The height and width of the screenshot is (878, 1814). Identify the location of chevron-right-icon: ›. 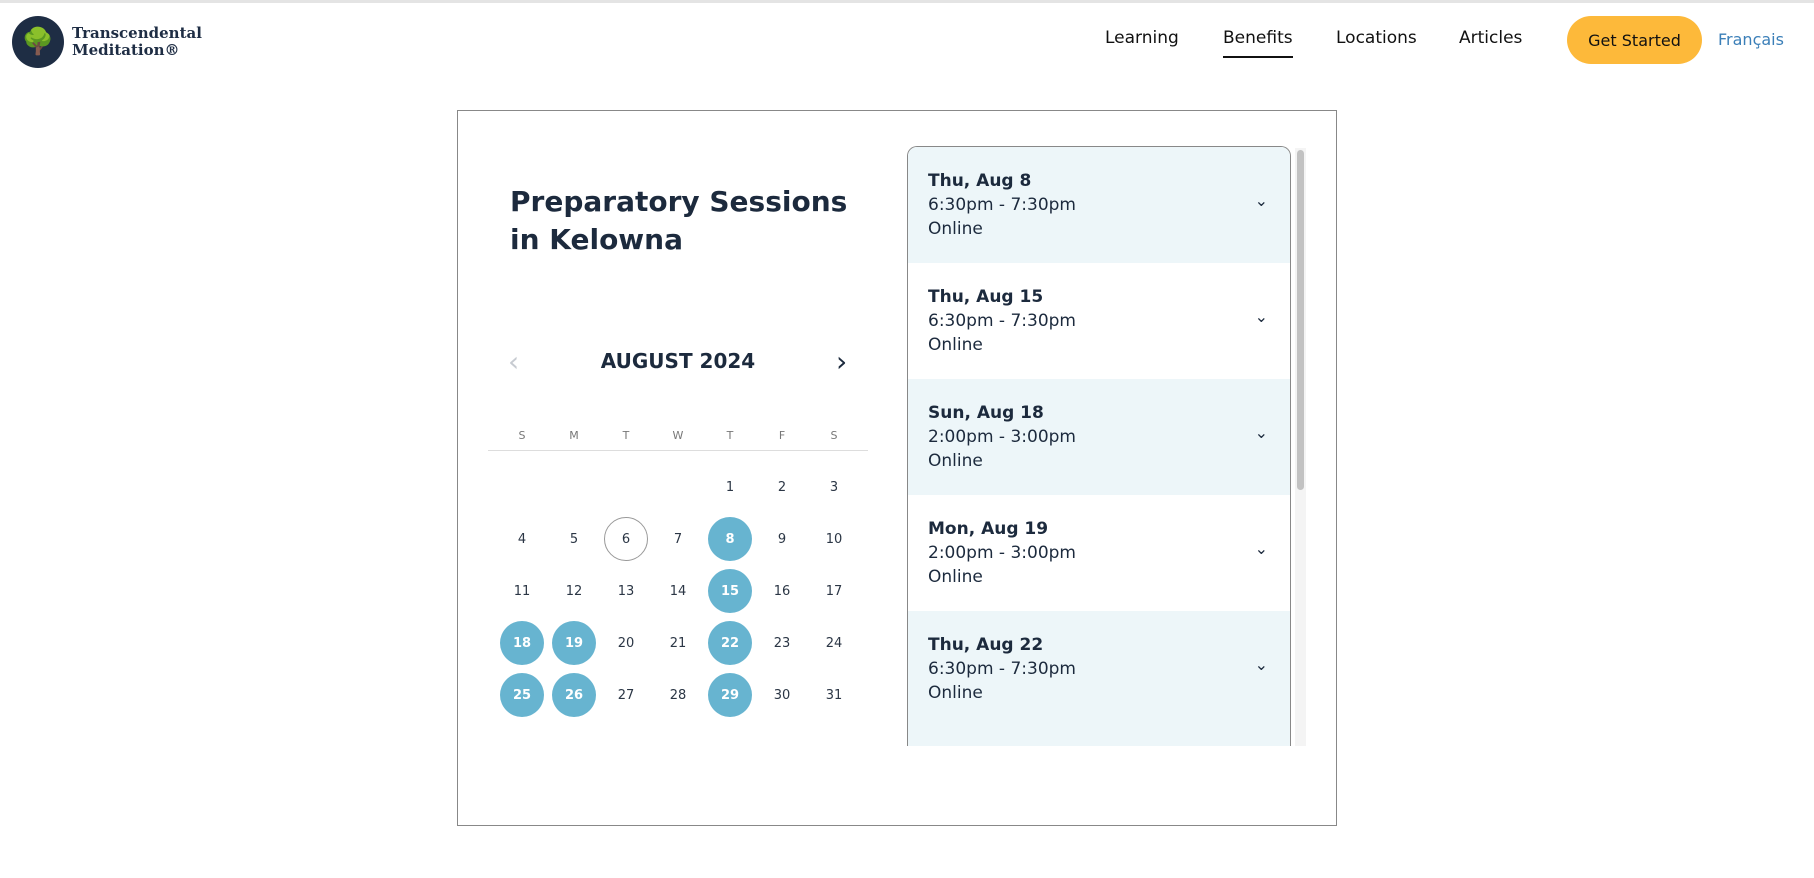
(841, 361).